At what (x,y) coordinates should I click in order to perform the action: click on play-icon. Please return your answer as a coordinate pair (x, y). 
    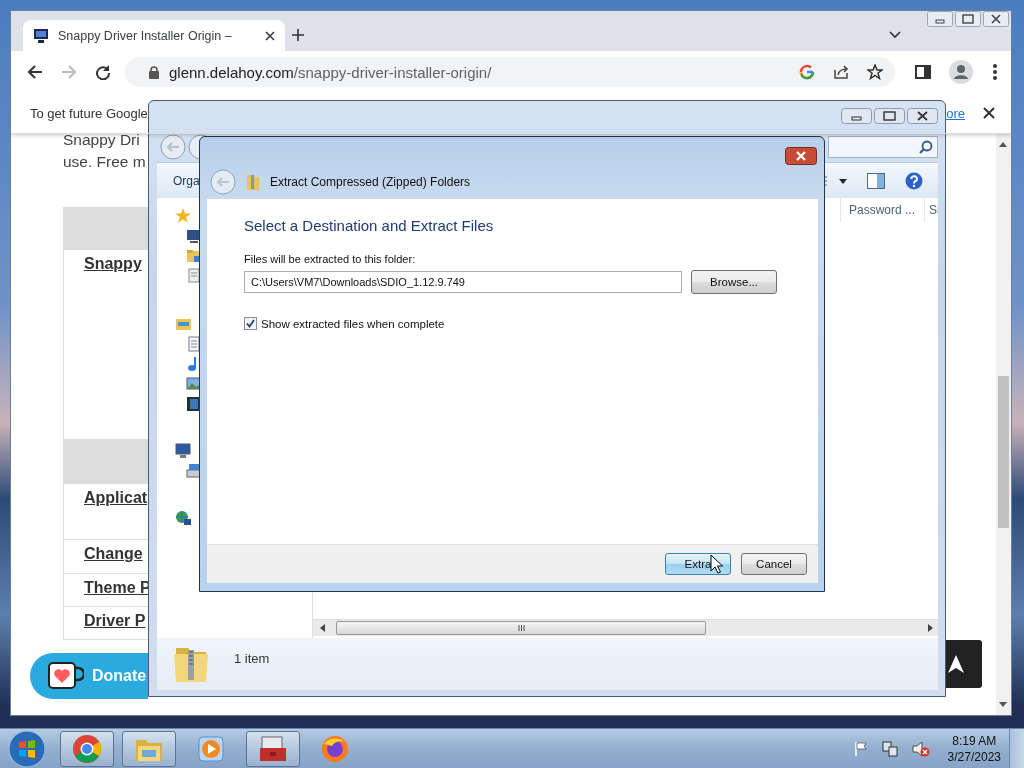
    Looking at the image, I should click on (211, 748).